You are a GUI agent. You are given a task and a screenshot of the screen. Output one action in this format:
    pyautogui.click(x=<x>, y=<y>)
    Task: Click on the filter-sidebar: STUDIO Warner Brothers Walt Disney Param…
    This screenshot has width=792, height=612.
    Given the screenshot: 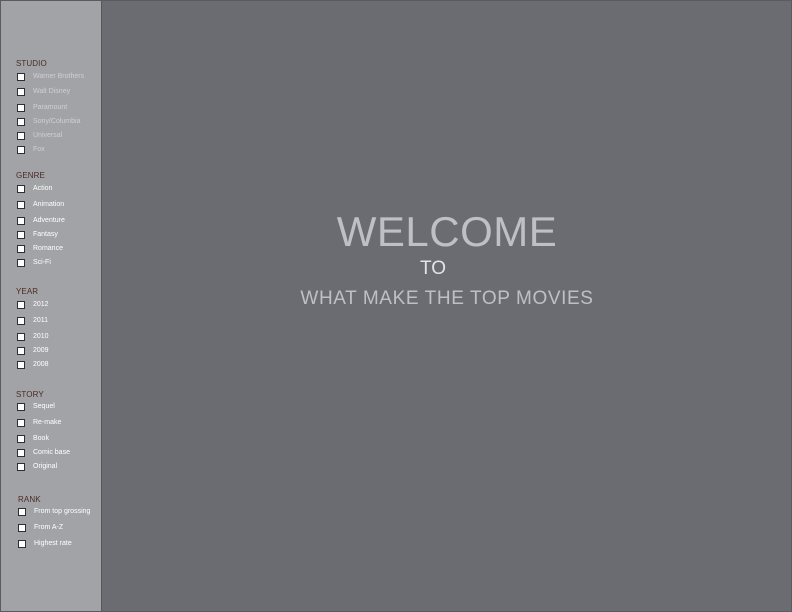 What is the action you would take?
    pyautogui.click(x=51, y=306)
    